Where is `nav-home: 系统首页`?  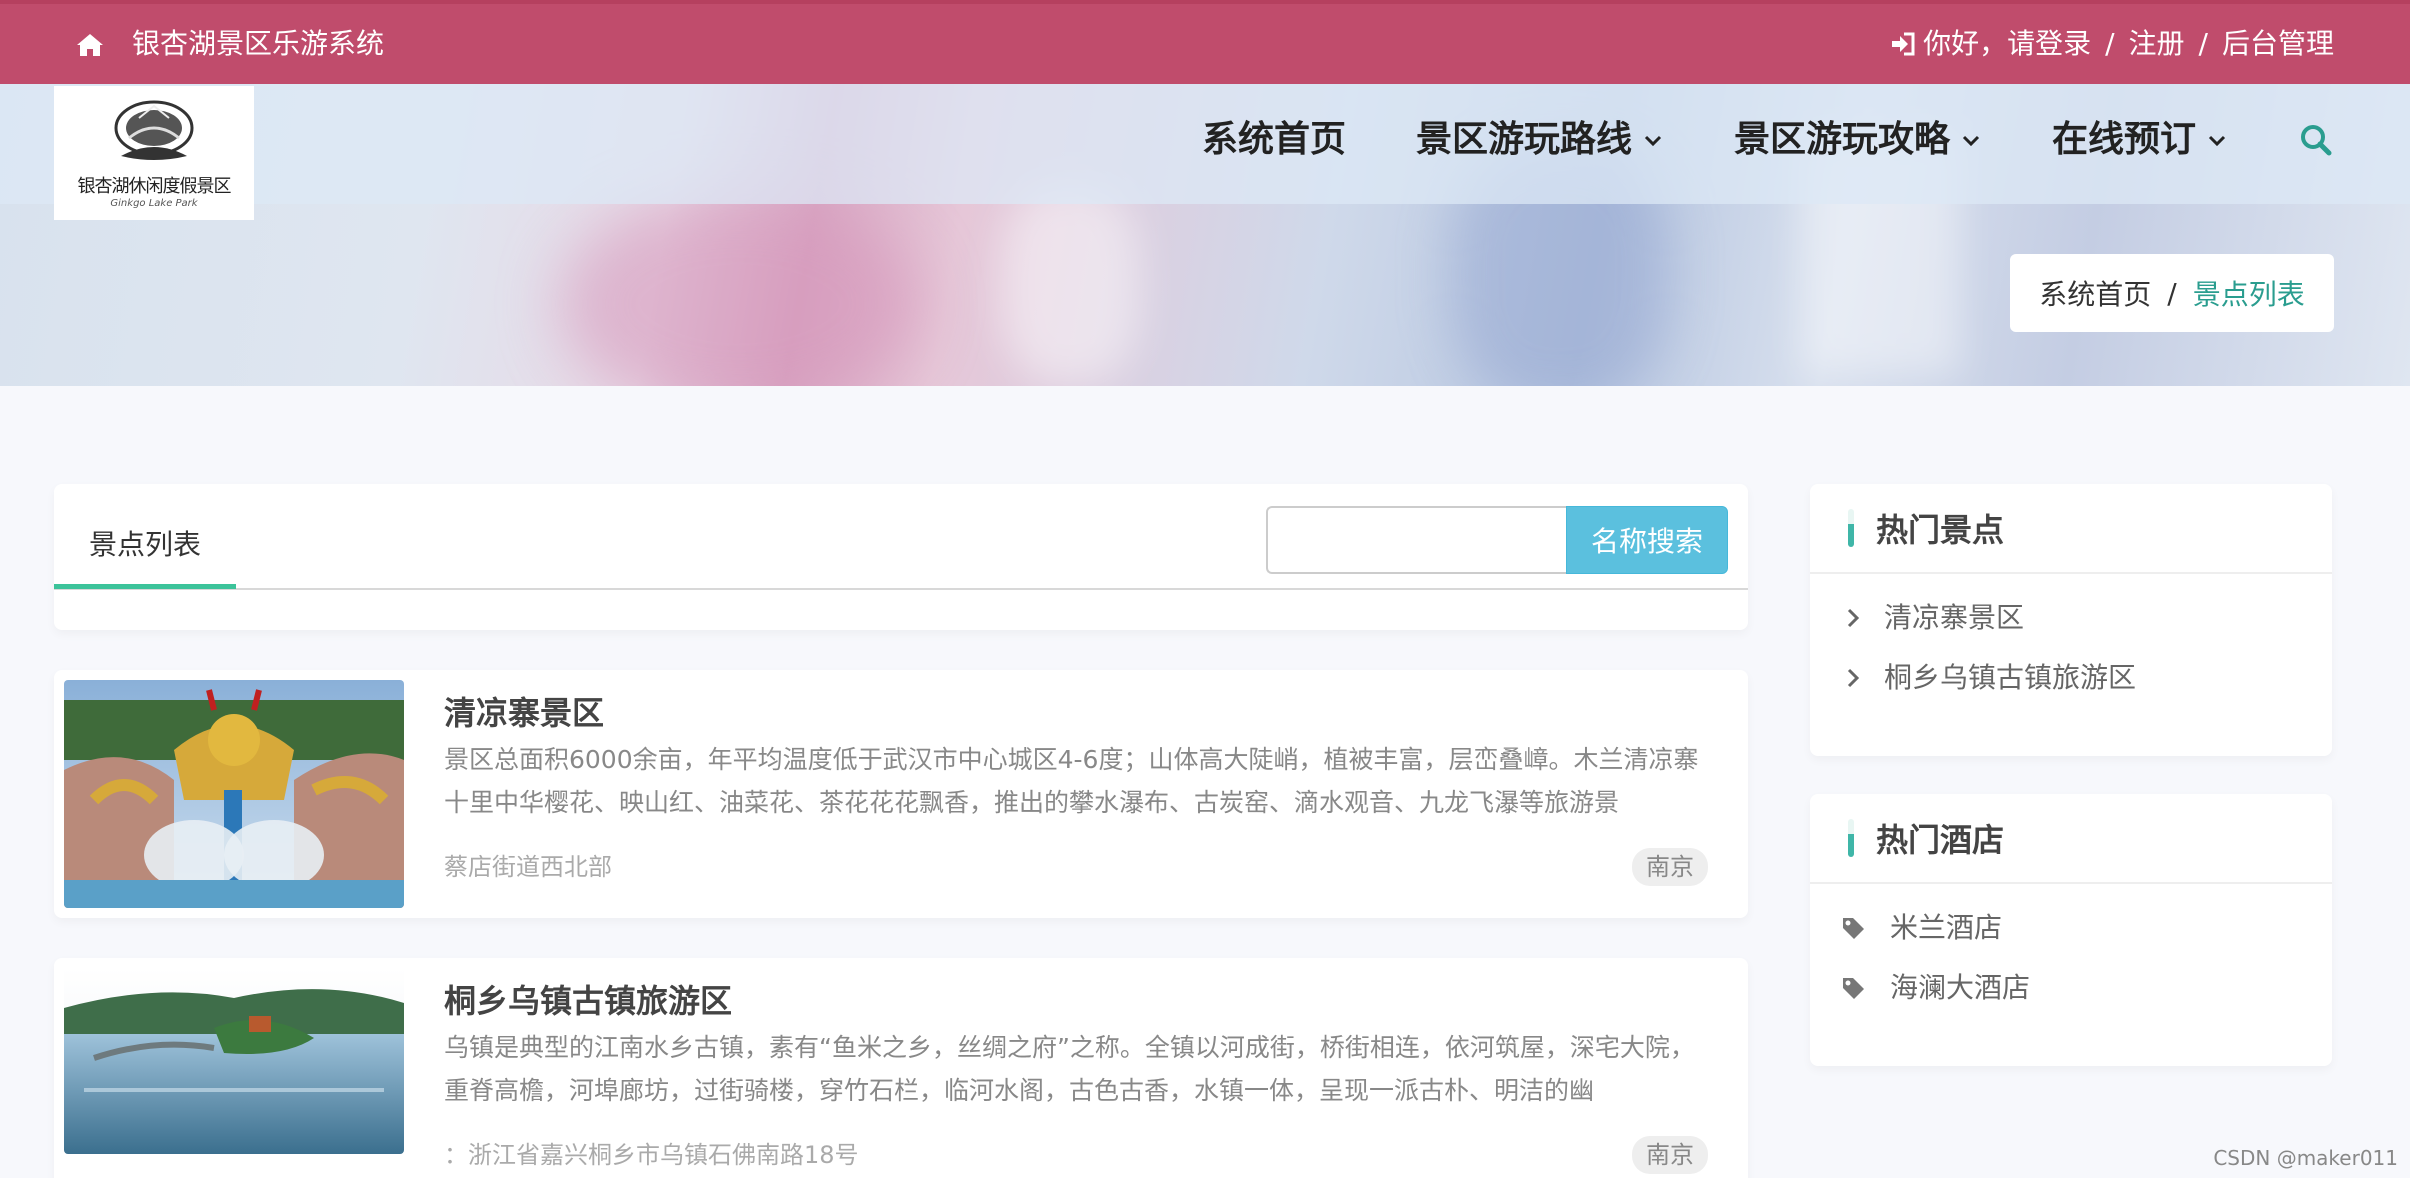 nav-home: 系统首页 is located at coordinates (1274, 140).